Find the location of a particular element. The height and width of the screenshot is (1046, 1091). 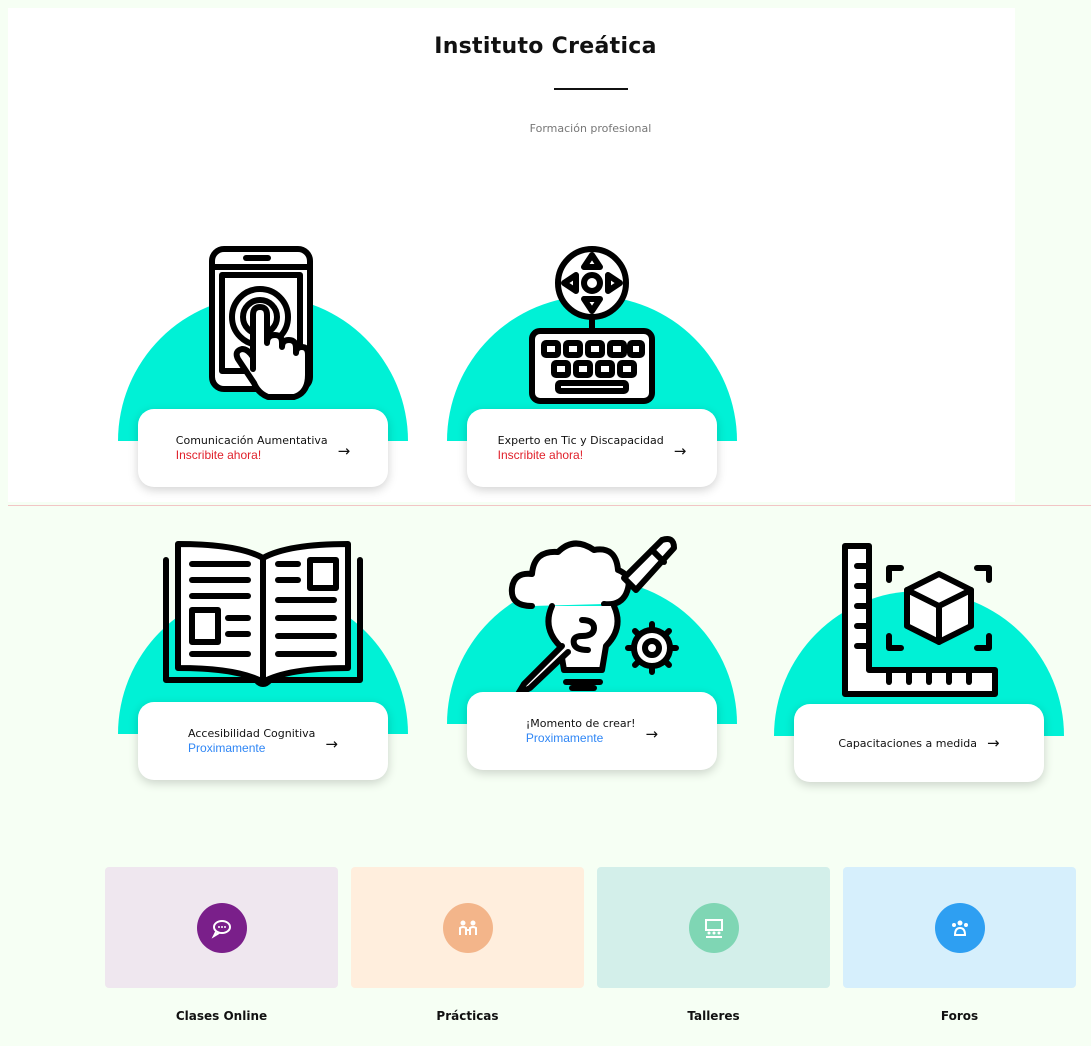

title-underline is located at coordinates (591, 89).